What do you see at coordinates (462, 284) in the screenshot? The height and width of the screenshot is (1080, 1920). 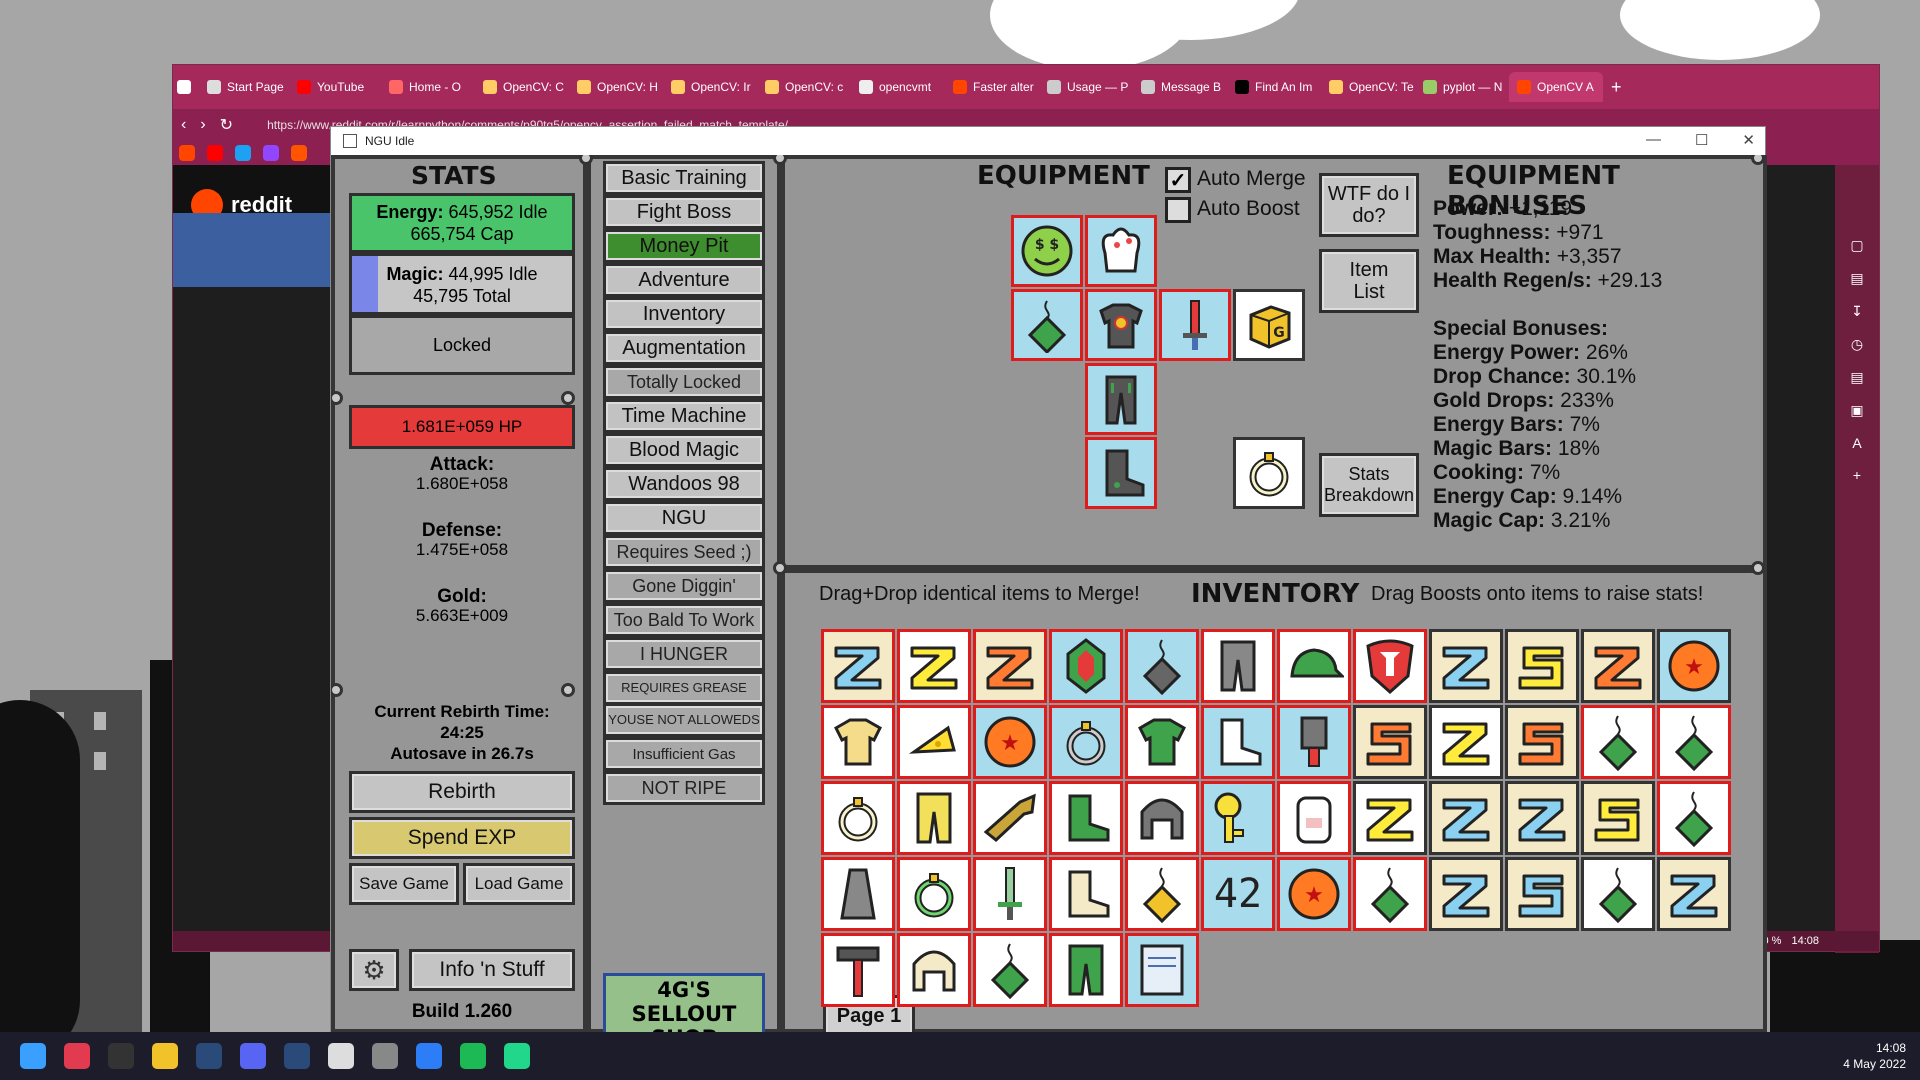 I see `magic-box: Magic: 44,995 Idle 45,795 Total` at bounding box center [462, 284].